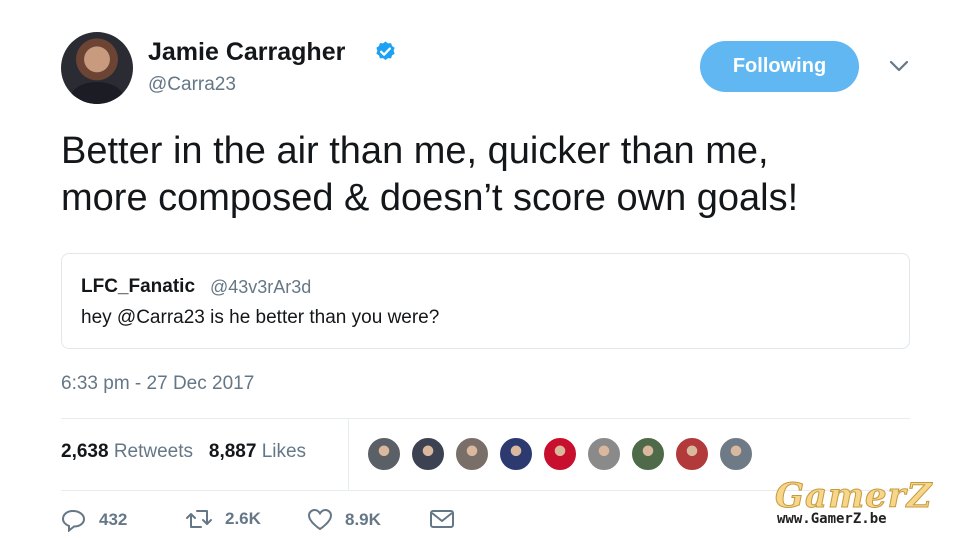 This screenshot has height=538, width=960. Describe the element at coordinates (153, 451) in the screenshot. I see `retweets-label: Retweets` at that location.